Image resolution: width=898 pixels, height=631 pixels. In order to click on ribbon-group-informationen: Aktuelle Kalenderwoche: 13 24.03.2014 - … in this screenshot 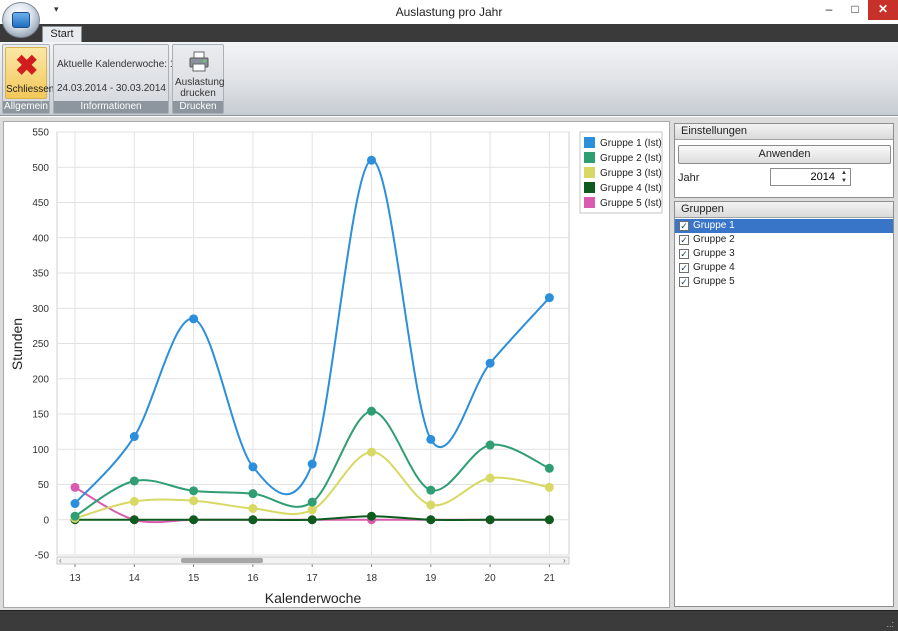, I will do `click(117, 79)`.